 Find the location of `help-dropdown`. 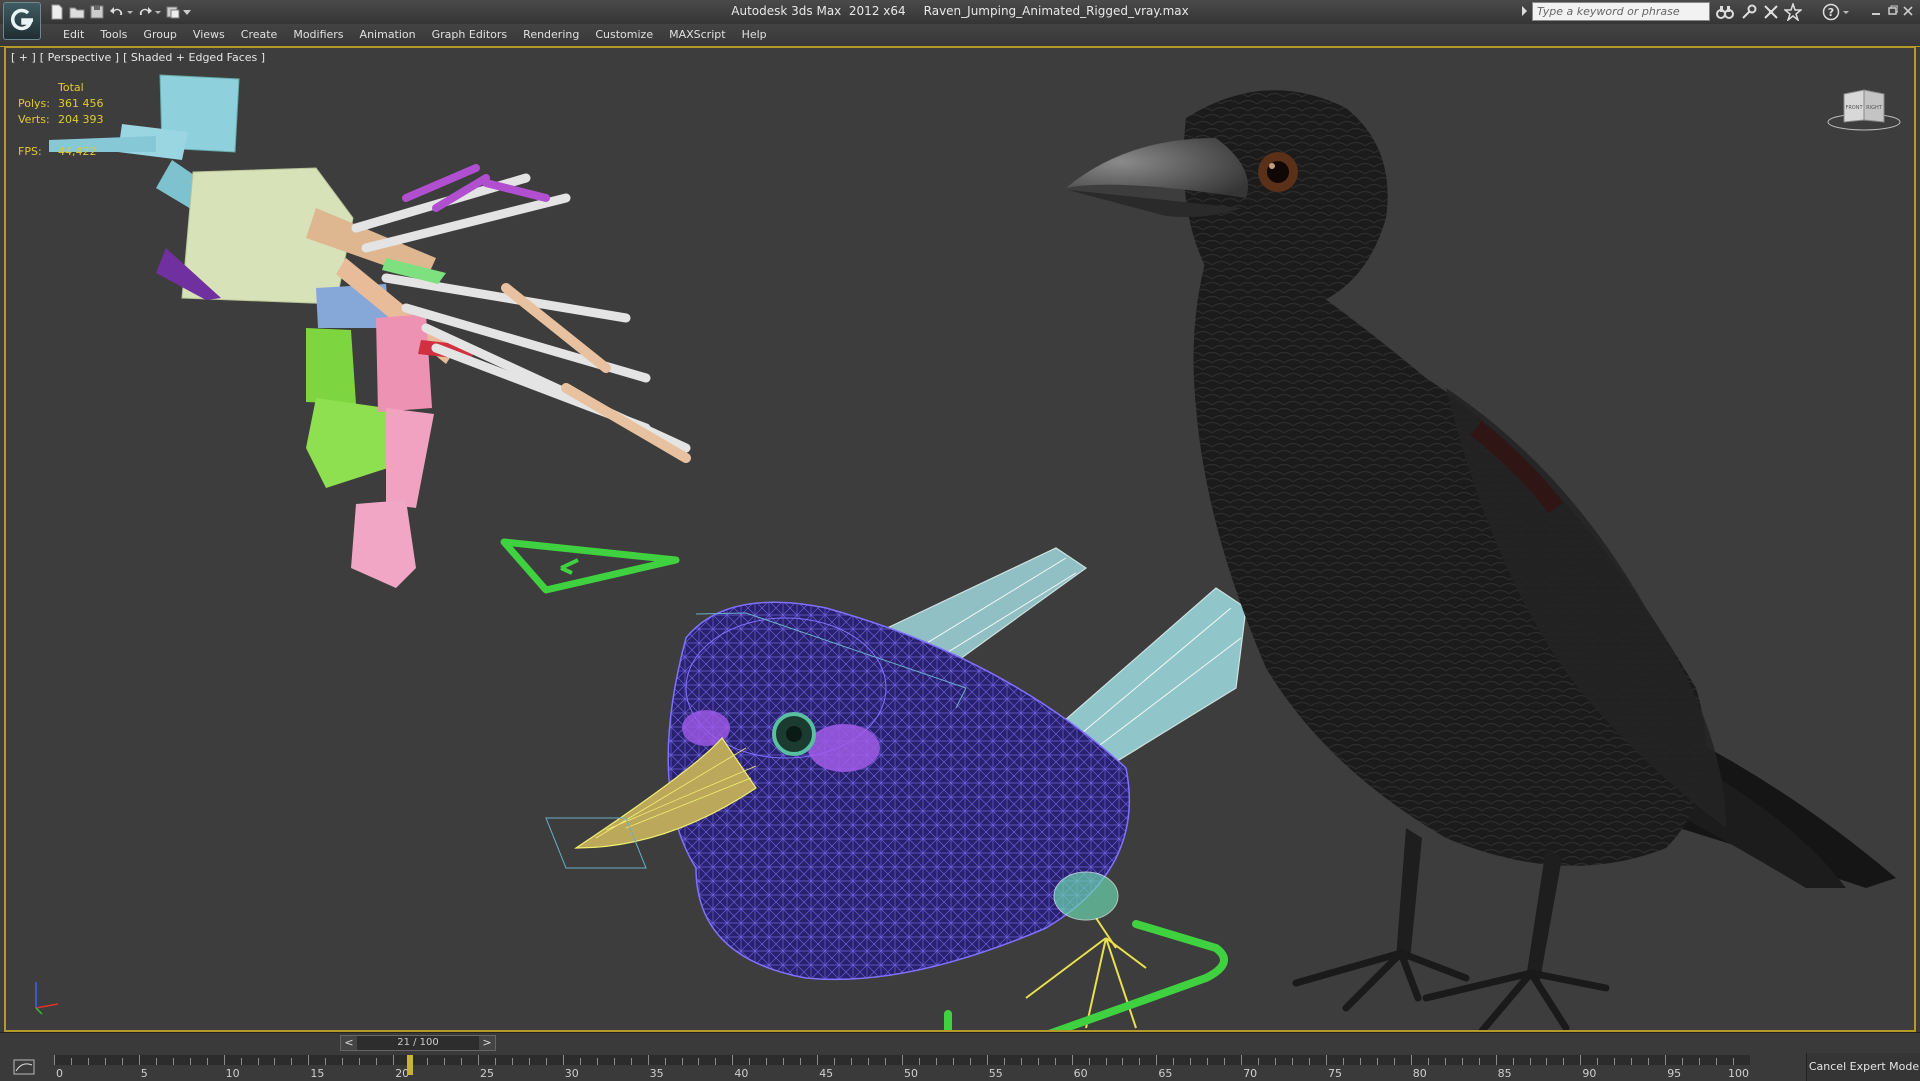

help-dropdown is located at coordinates (1846, 12).